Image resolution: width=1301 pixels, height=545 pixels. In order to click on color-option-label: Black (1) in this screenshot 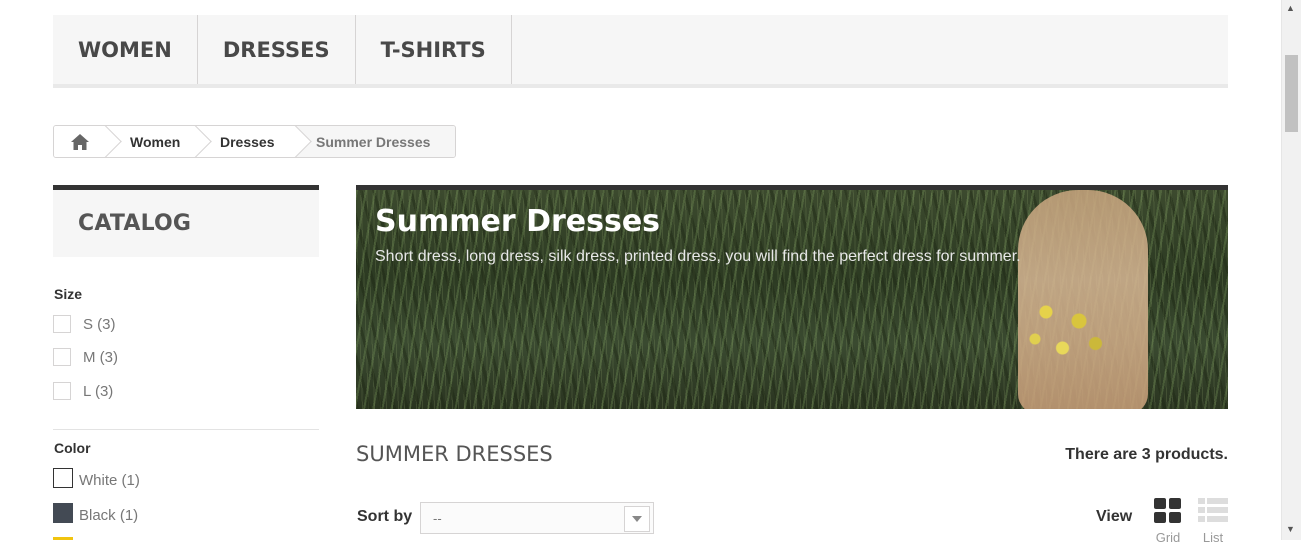, I will do `click(109, 515)`.